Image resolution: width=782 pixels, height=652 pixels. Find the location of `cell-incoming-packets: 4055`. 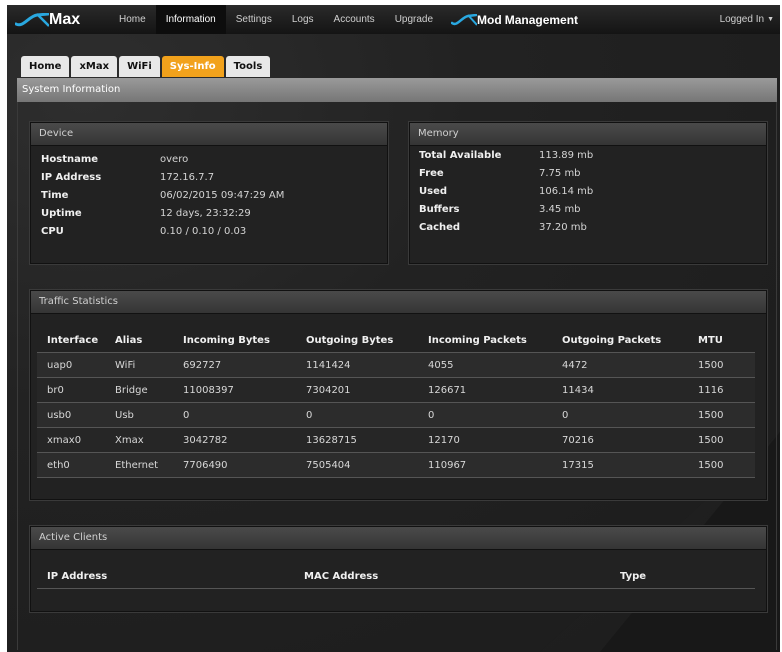

cell-incoming-packets: 4055 is located at coordinates (495, 365).